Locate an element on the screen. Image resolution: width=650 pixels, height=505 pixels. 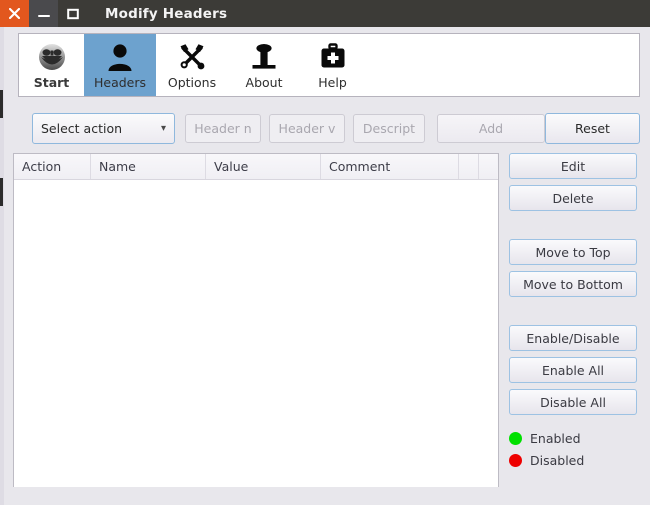
minimize-icon is located at coordinates (43, 13).